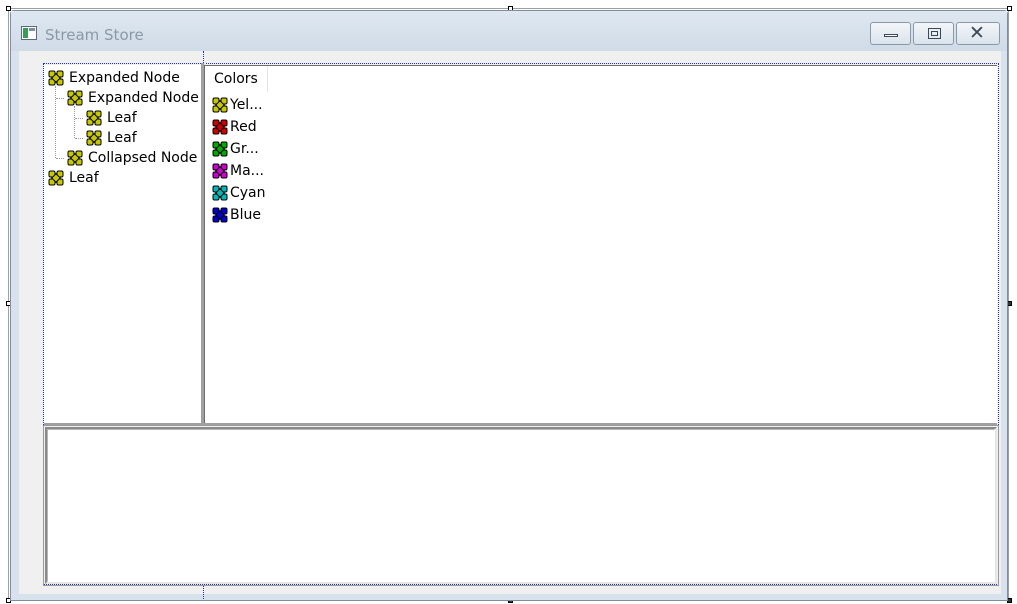 This screenshot has width=1017, height=604. I want to click on window-title: Stream Store, so click(94, 35).